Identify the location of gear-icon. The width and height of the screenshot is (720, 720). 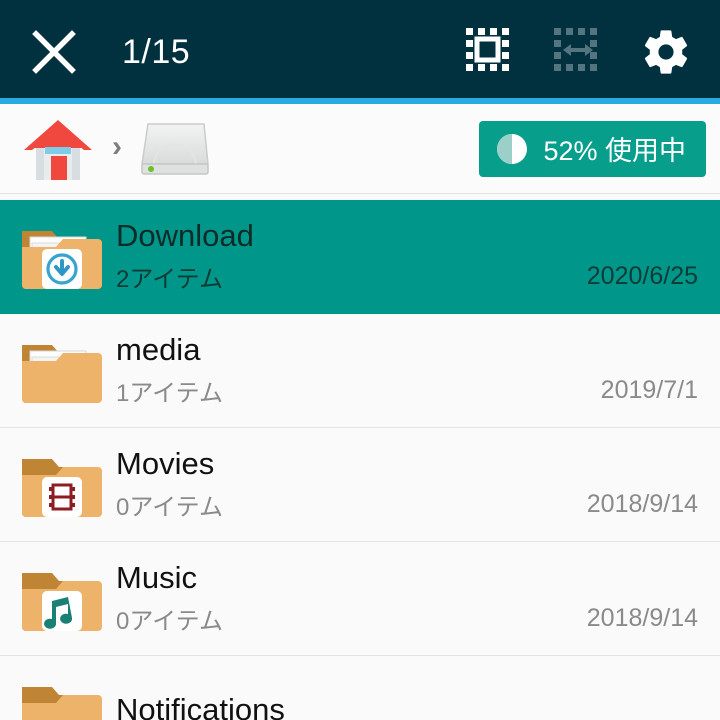
(666, 52).